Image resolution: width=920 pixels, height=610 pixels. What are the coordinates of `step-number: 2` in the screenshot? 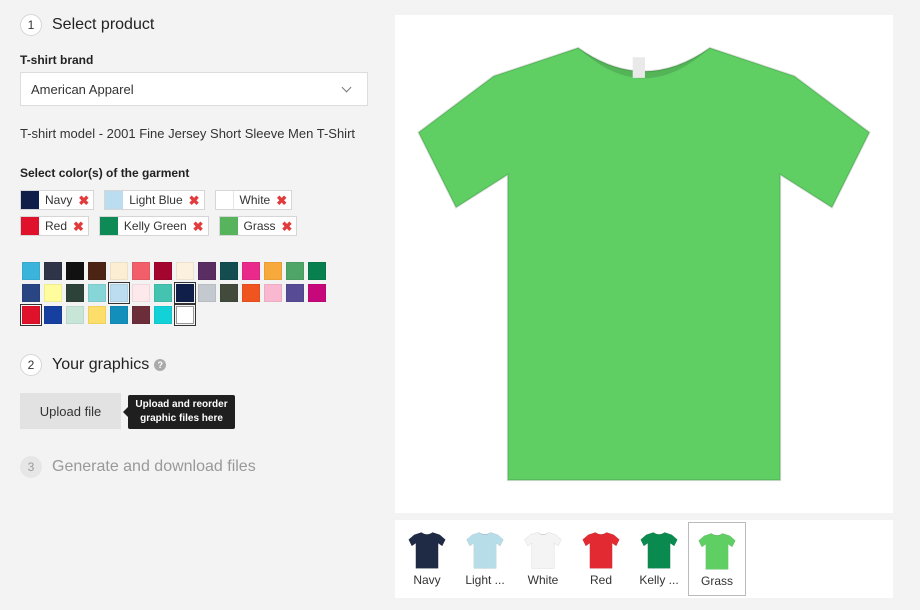 It's located at (31, 365).